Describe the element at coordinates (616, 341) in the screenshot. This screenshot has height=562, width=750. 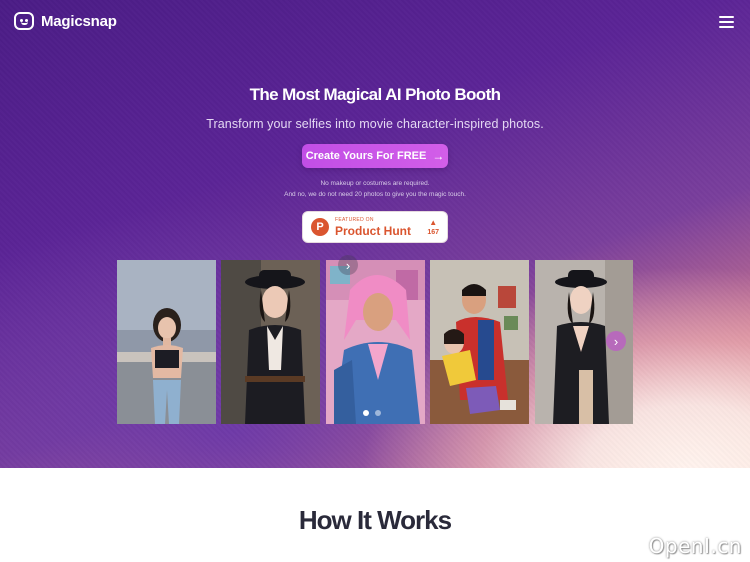
I see `next-slide-button: ›` at that location.